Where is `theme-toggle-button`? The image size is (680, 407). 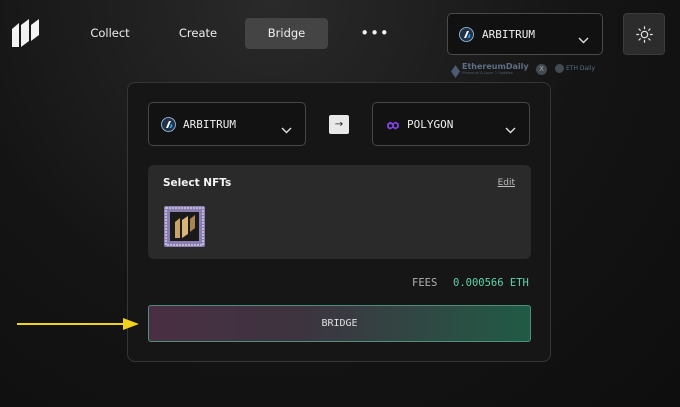
theme-toggle-button is located at coordinates (644, 34).